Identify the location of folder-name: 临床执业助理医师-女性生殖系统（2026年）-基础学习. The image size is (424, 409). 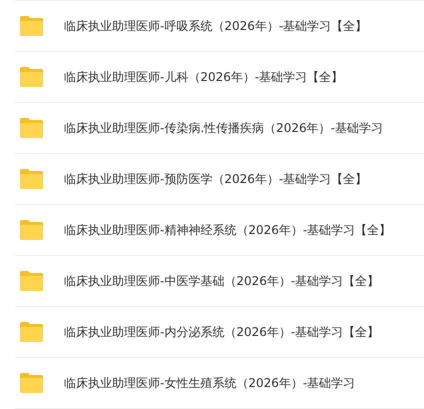
(210, 383).